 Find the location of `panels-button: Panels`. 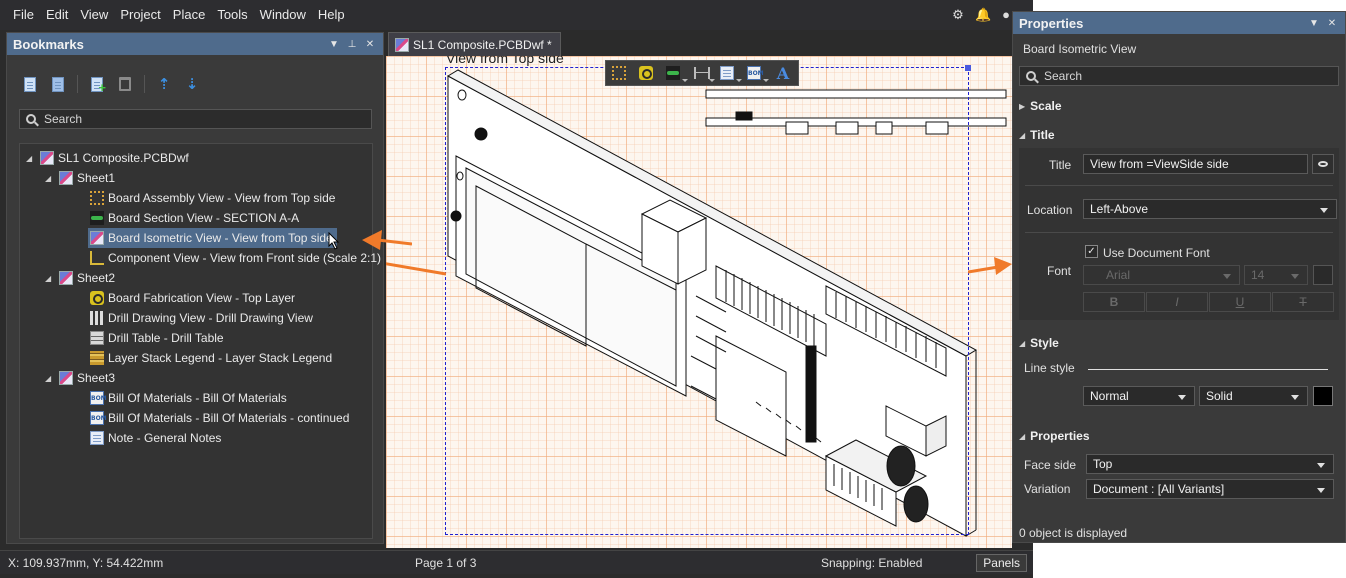

panels-button: Panels is located at coordinates (1001, 563).